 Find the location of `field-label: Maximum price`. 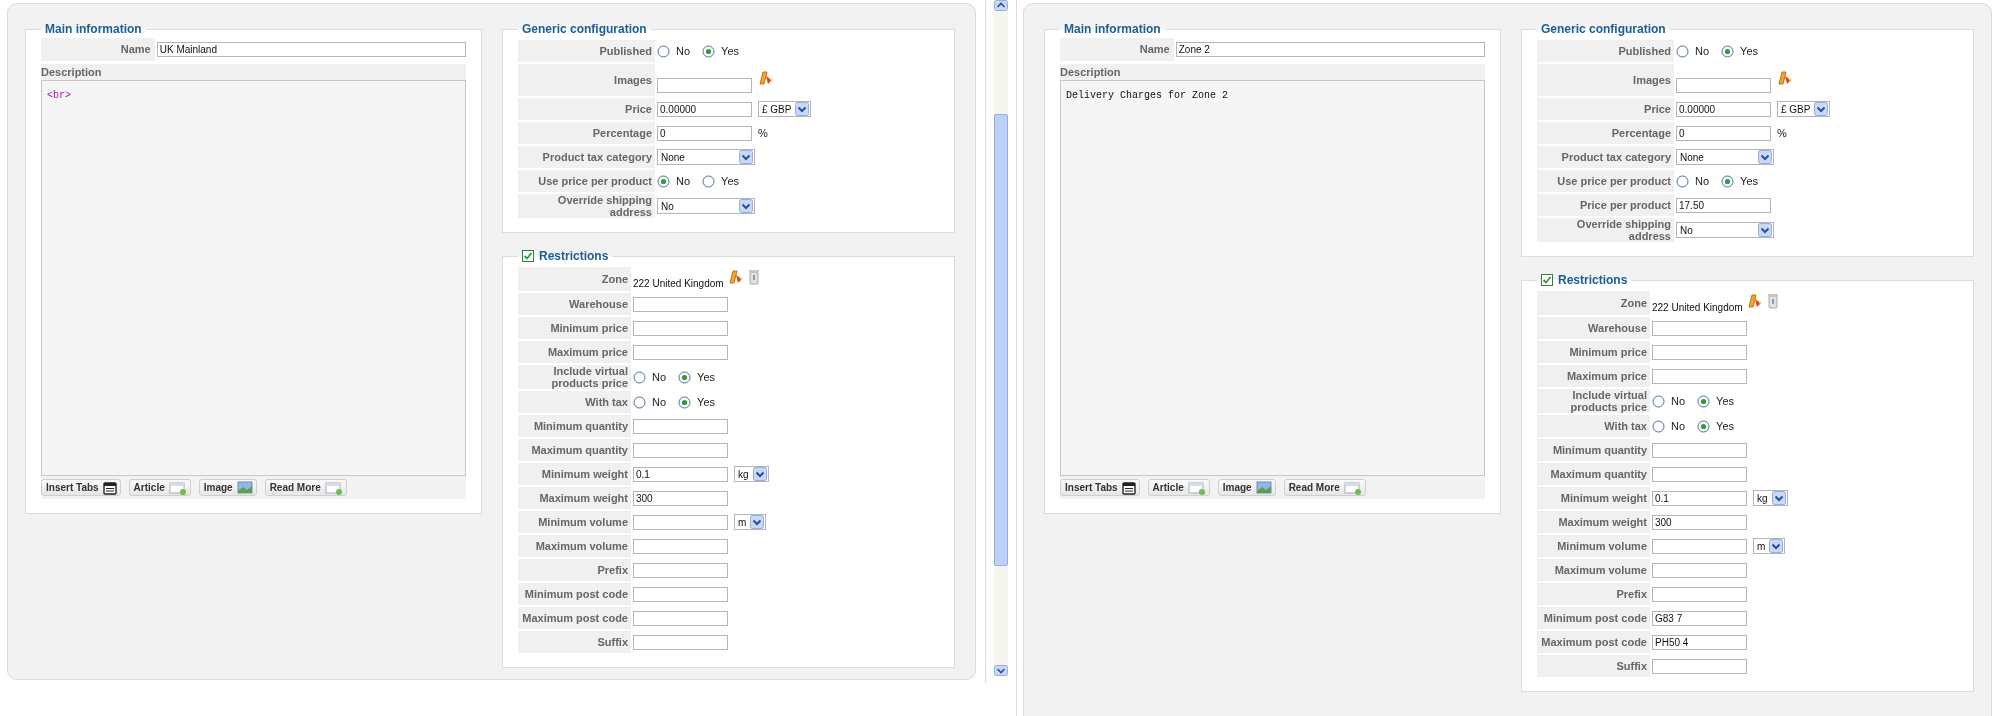

field-label: Maximum price is located at coordinates (1593, 376).